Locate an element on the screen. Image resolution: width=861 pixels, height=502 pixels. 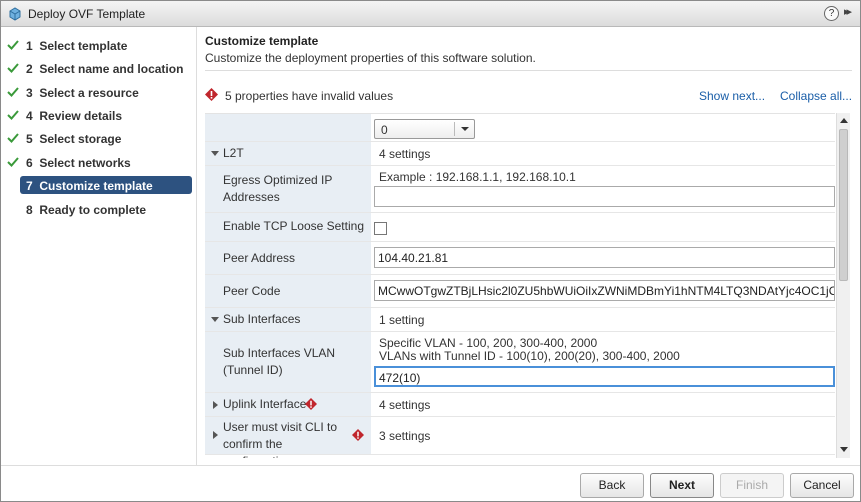
scroll-down-icon is located at coordinates (844, 449).